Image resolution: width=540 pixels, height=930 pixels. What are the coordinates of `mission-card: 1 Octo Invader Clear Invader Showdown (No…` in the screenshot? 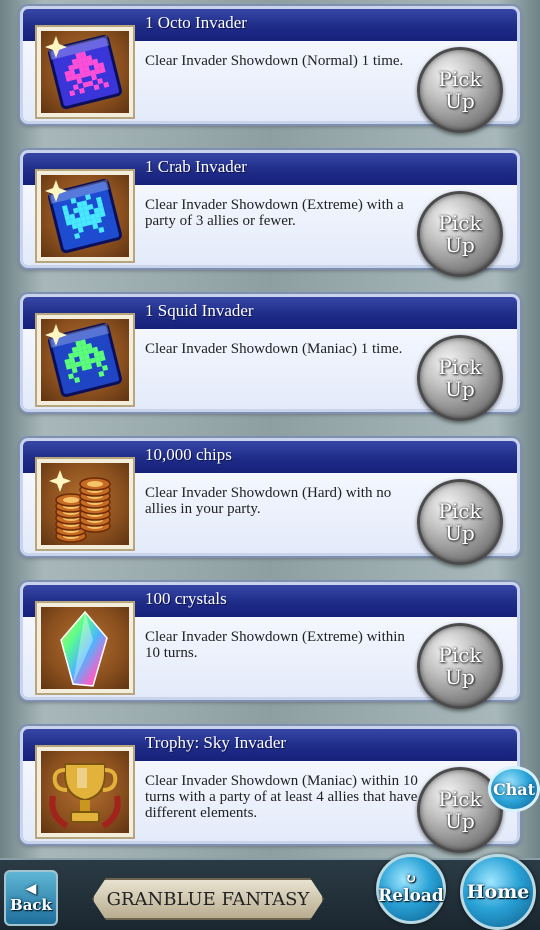 It's located at (270, 69).